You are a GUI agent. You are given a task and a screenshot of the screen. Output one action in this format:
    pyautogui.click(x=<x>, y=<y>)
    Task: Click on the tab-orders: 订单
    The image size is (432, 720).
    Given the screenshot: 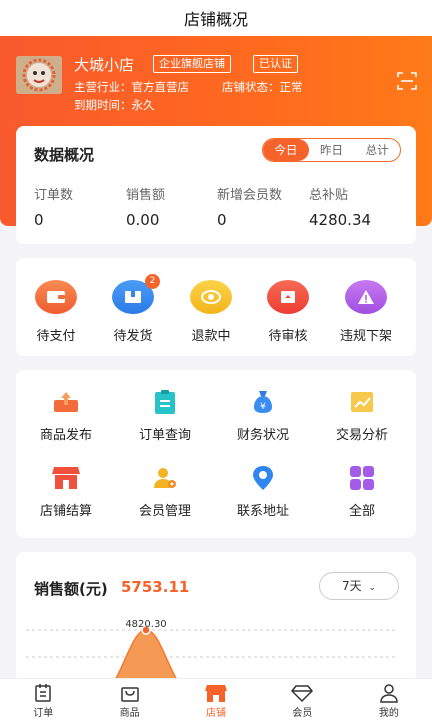 What is the action you would take?
    pyautogui.click(x=43, y=699)
    